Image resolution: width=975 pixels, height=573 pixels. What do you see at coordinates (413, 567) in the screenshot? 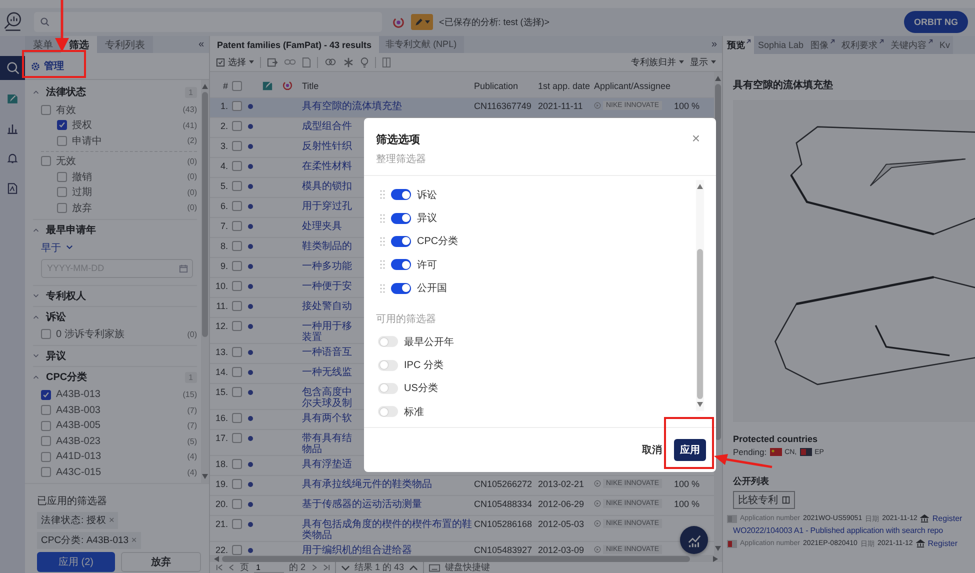
I see `chevron-up-icon` at bounding box center [413, 567].